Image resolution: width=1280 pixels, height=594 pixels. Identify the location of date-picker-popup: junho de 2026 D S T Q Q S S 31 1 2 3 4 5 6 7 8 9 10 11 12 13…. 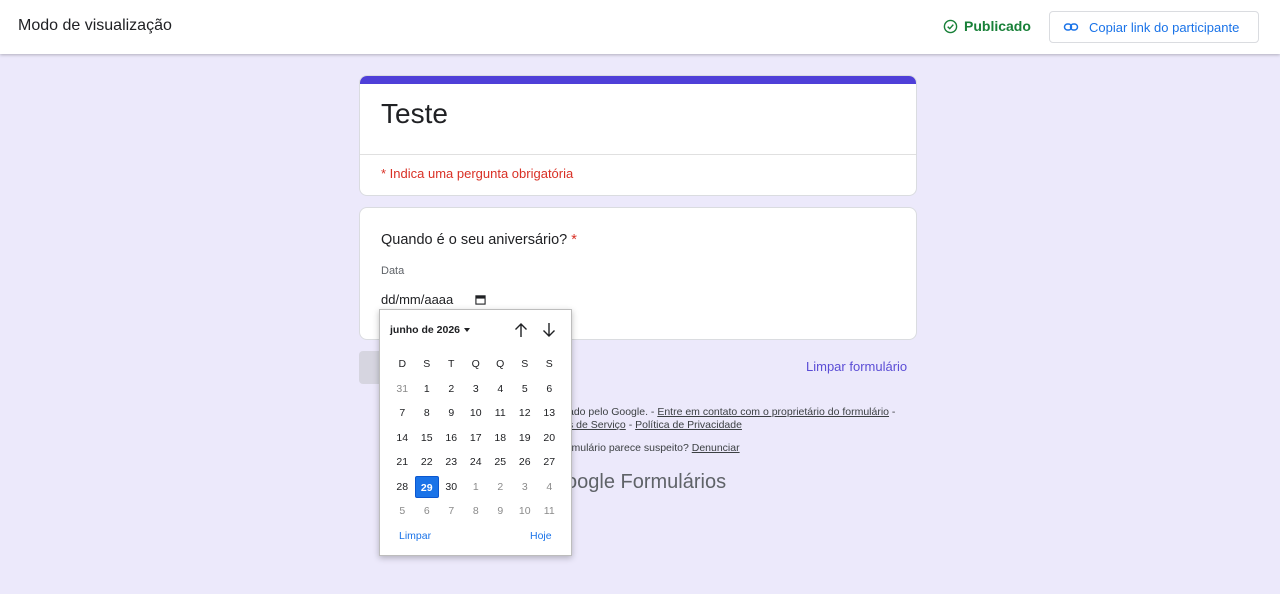
(475, 432).